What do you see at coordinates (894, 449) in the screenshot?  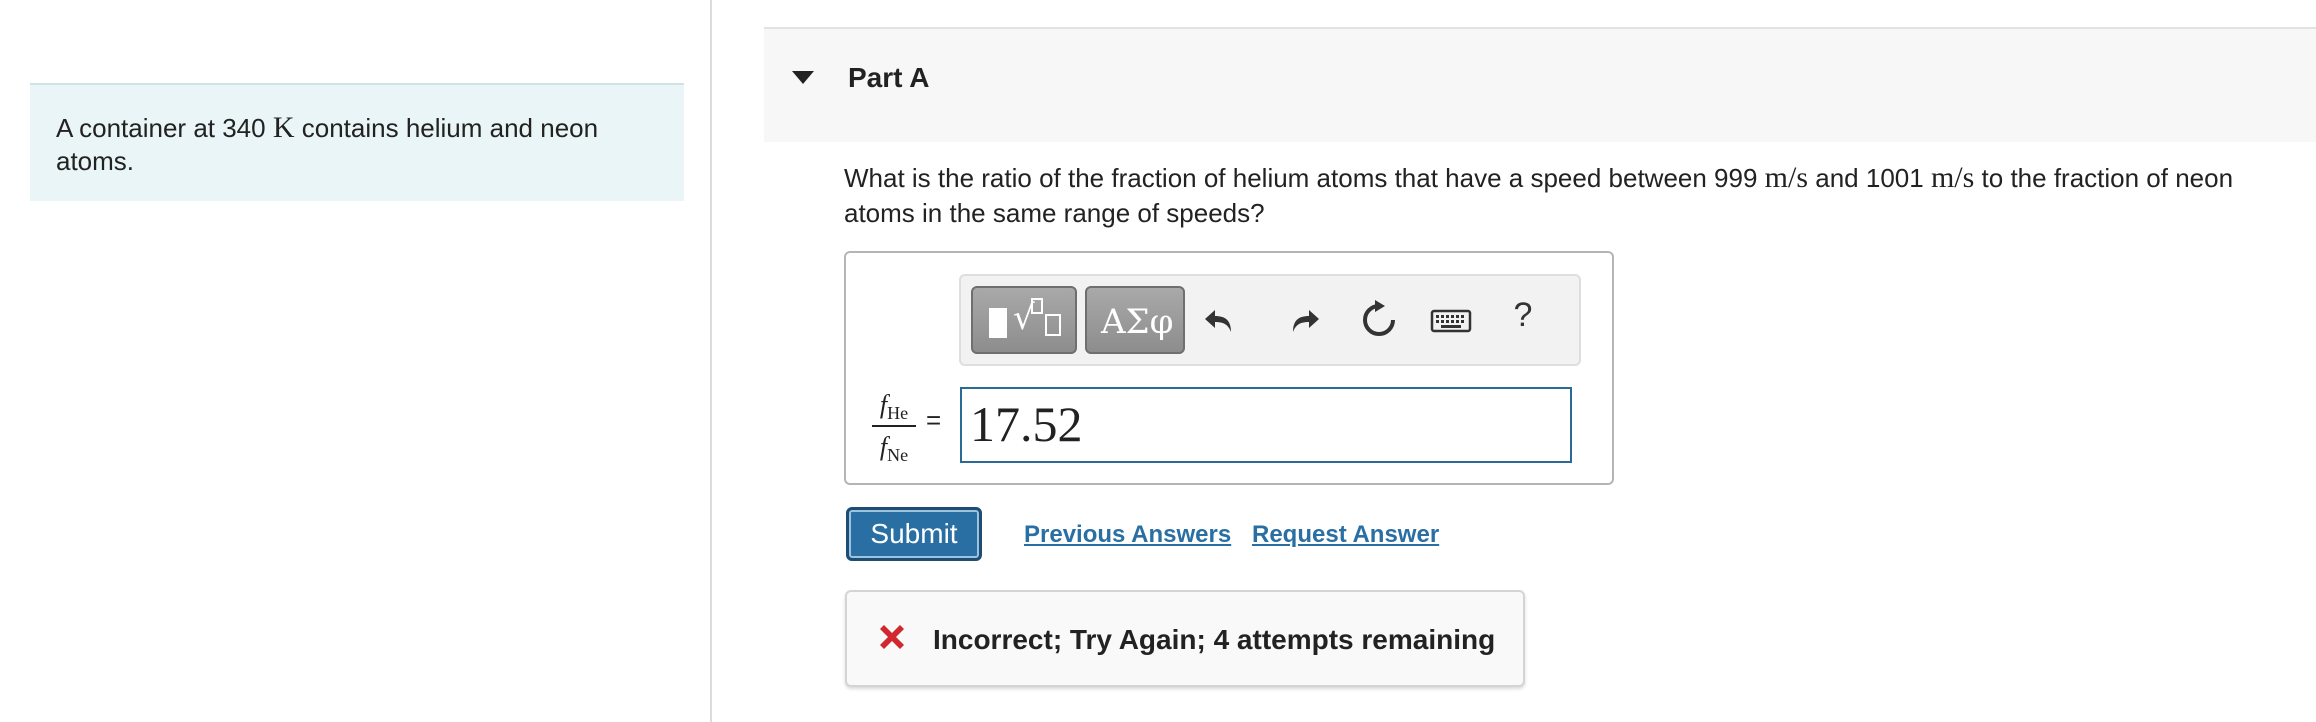 I see `ratio-denominator: fNe` at bounding box center [894, 449].